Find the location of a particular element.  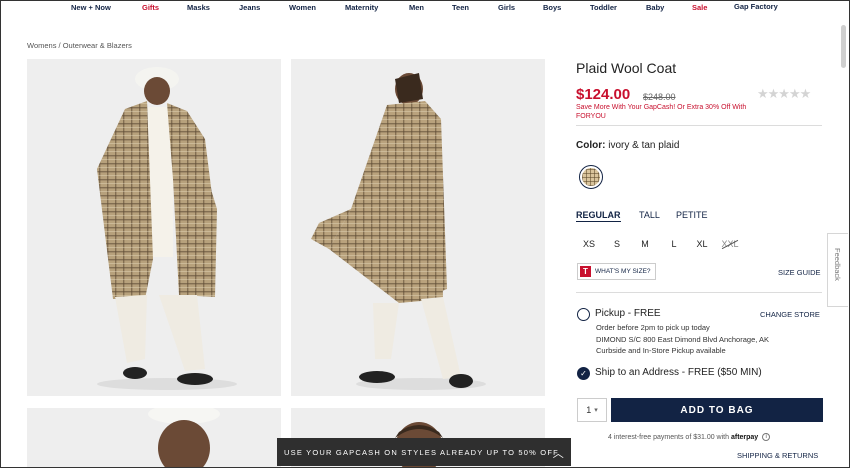

checkmark-icon: ✓ is located at coordinates (583, 373).